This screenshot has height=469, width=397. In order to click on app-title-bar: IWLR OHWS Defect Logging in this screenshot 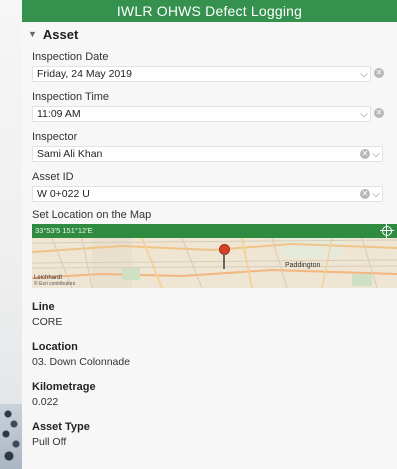, I will do `click(209, 11)`.